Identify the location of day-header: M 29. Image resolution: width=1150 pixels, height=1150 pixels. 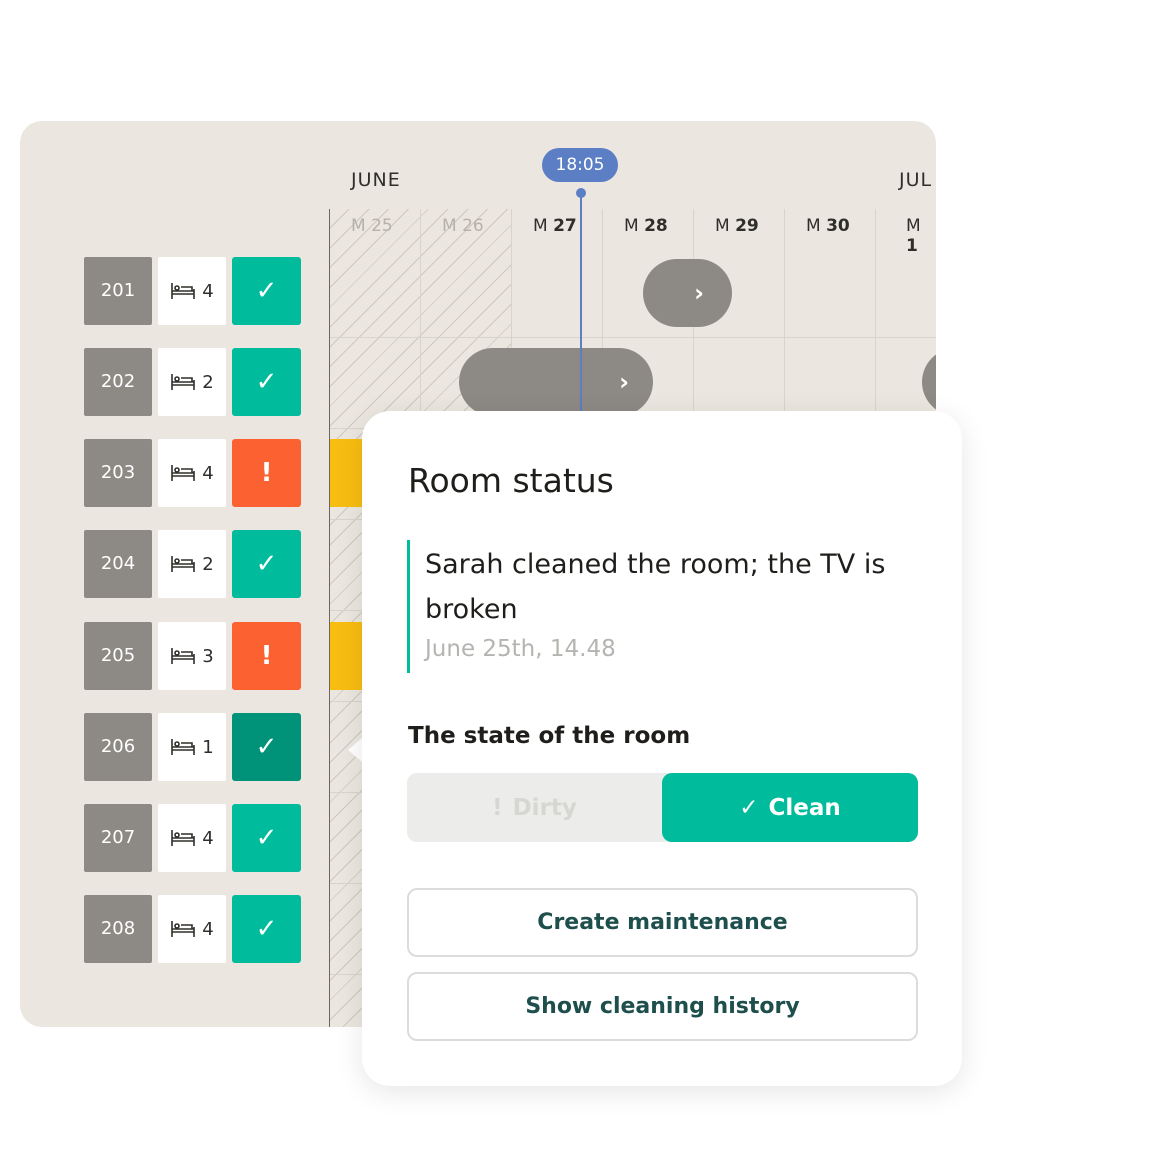
(737, 226).